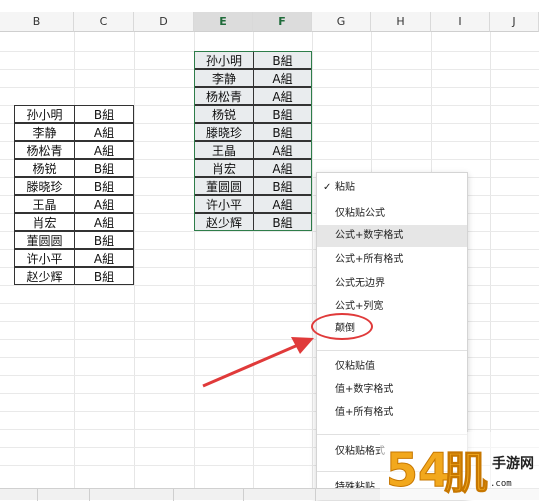 Image resolution: width=539 pixels, height=501 pixels. I want to click on site-watermark-logo: 54 肌 手游网 .com, so click(459, 466).